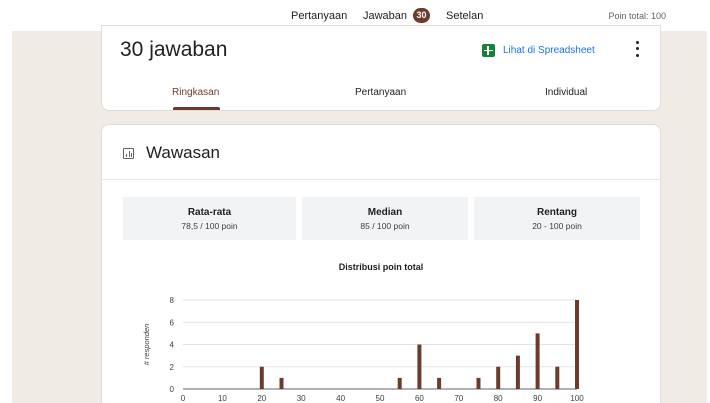 The width and height of the screenshot is (710, 403). What do you see at coordinates (637, 49) in the screenshot?
I see `more-options-icon` at bounding box center [637, 49].